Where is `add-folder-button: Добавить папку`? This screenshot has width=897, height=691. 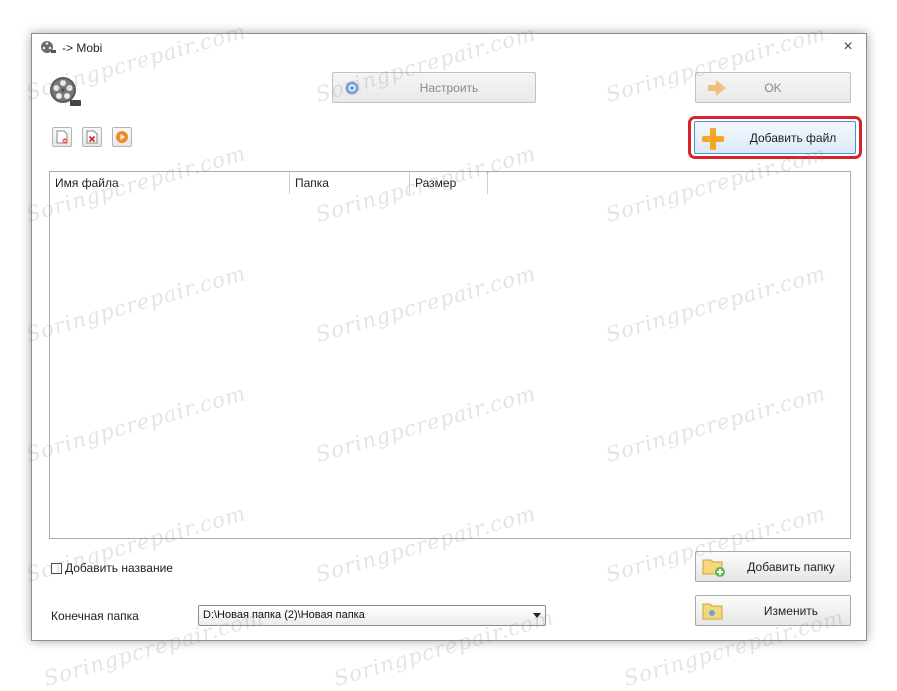
add-folder-button: Добавить папку is located at coordinates (773, 566).